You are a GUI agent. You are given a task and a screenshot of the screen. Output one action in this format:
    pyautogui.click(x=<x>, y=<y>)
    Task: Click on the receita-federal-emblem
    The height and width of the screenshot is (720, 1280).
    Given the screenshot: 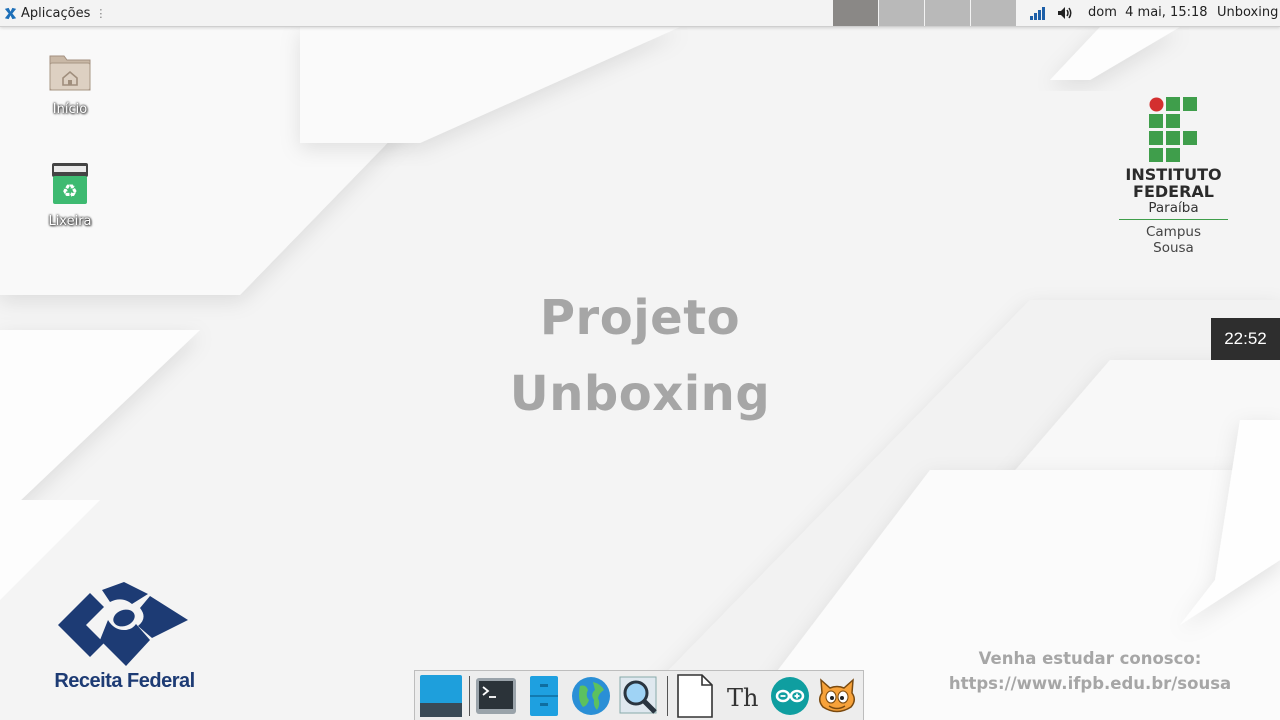 What is the action you would take?
    pyautogui.click(x=123, y=624)
    